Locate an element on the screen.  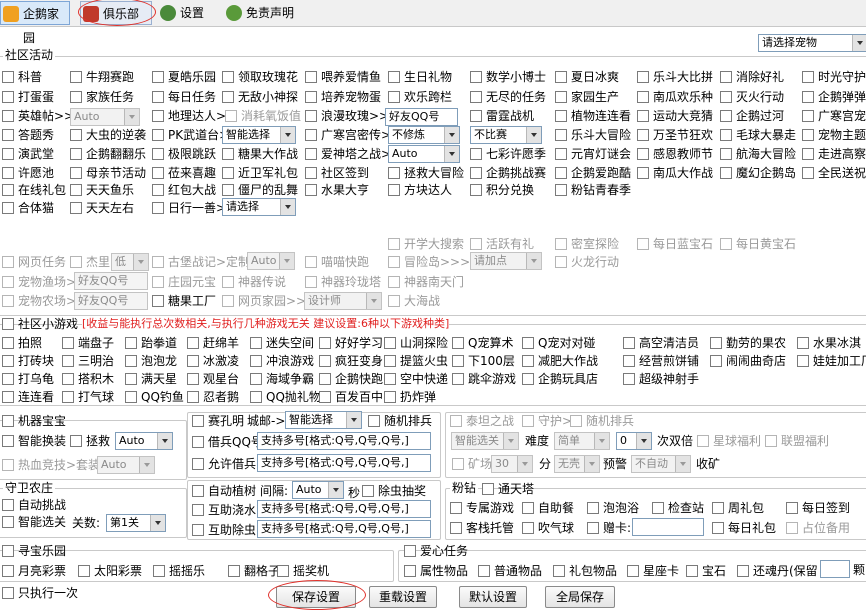
checkbox-label: Q宠对对碰 is located at coordinates (567, 343).